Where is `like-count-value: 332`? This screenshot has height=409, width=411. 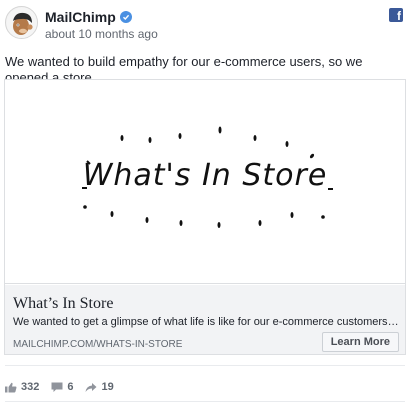 like-count-value: 332 is located at coordinates (30, 387).